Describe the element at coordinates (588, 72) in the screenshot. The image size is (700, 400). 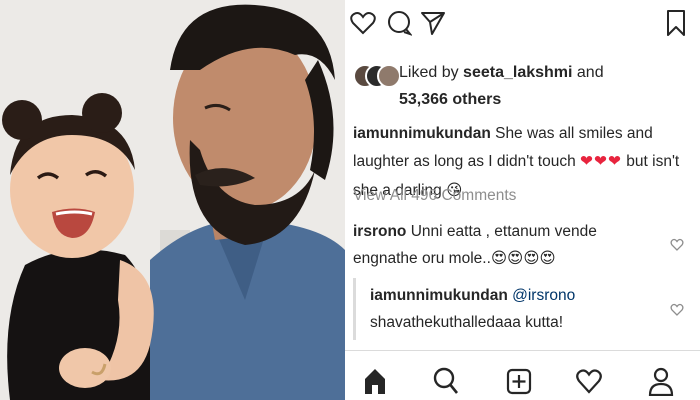
I see `liked-by-and: and` at that location.